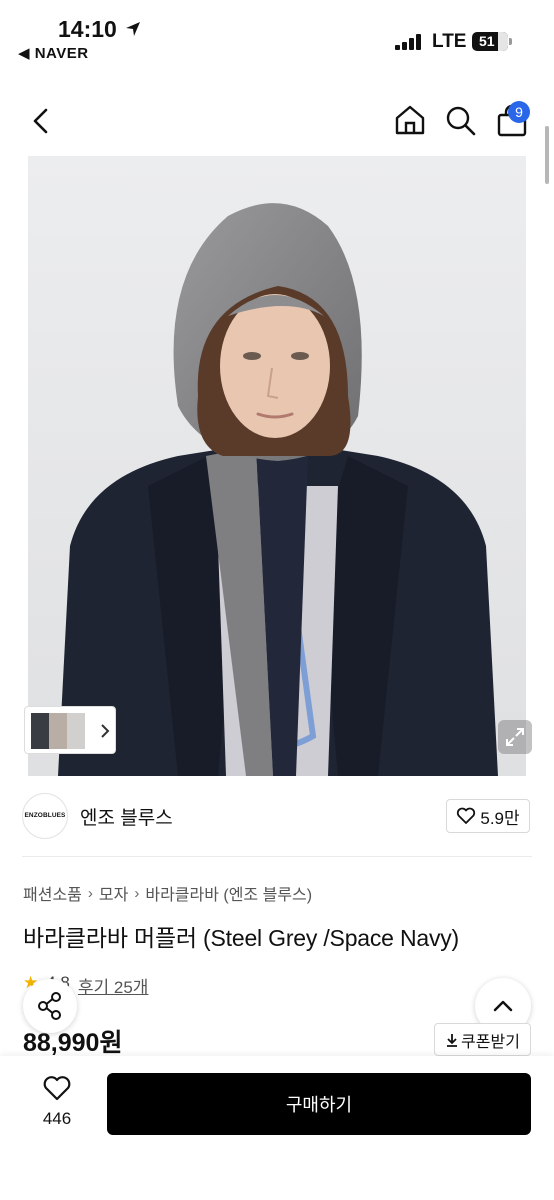 The width and height of the screenshot is (554, 1200). I want to click on status-time: 14:10, so click(87, 29).